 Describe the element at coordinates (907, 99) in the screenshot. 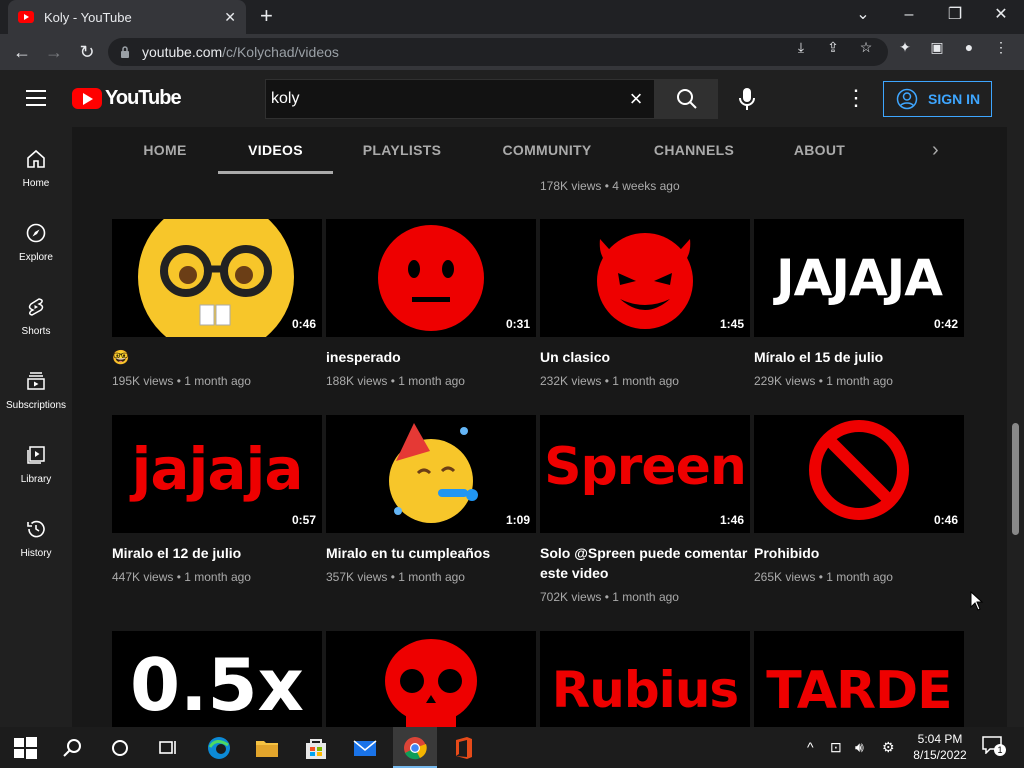

I see `account-circle-icon` at that location.